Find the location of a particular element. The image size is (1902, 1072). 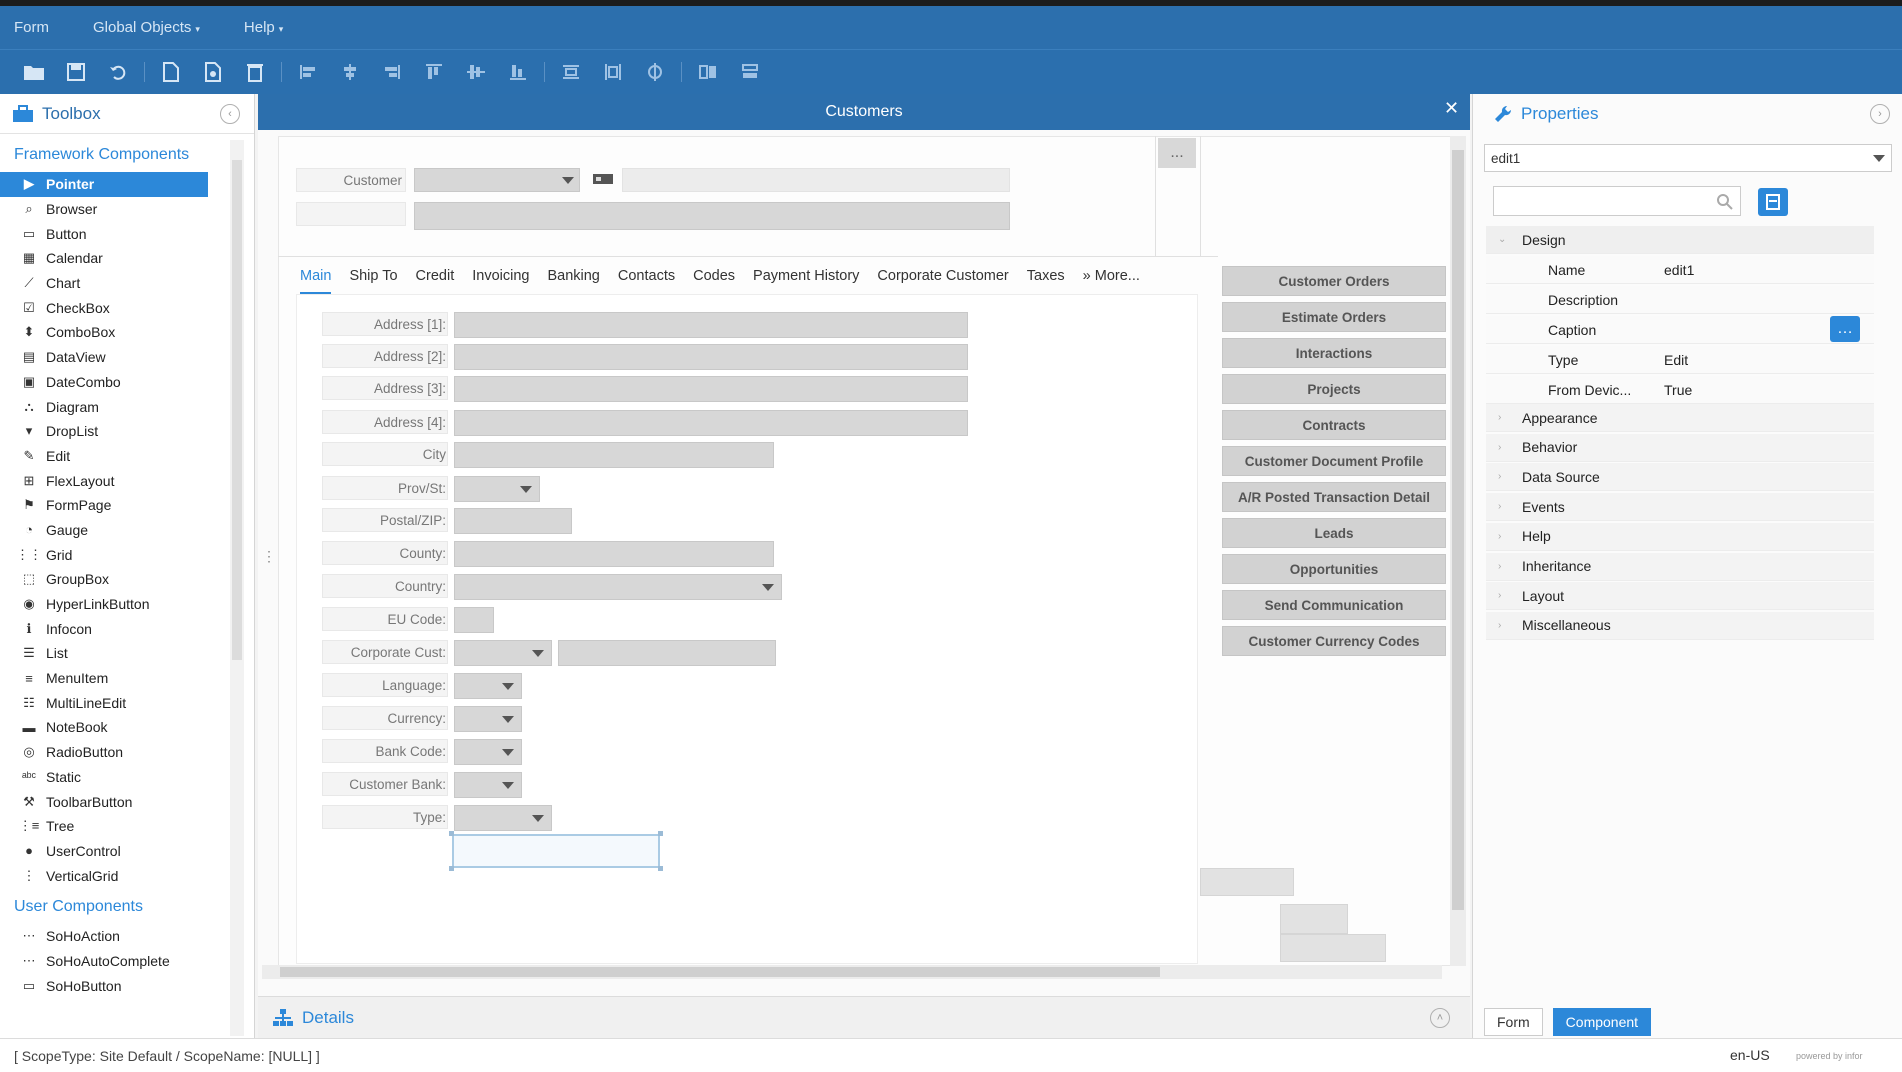

tool-item-flexlayout: ⊞ FlexLayout is located at coordinates (127, 480).